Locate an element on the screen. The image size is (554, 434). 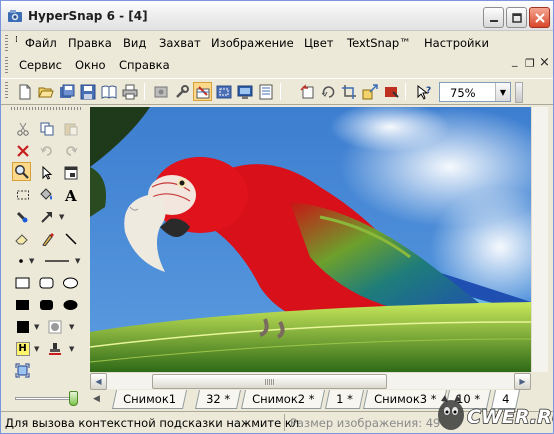
resize-button is located at coordinates (369, 91).